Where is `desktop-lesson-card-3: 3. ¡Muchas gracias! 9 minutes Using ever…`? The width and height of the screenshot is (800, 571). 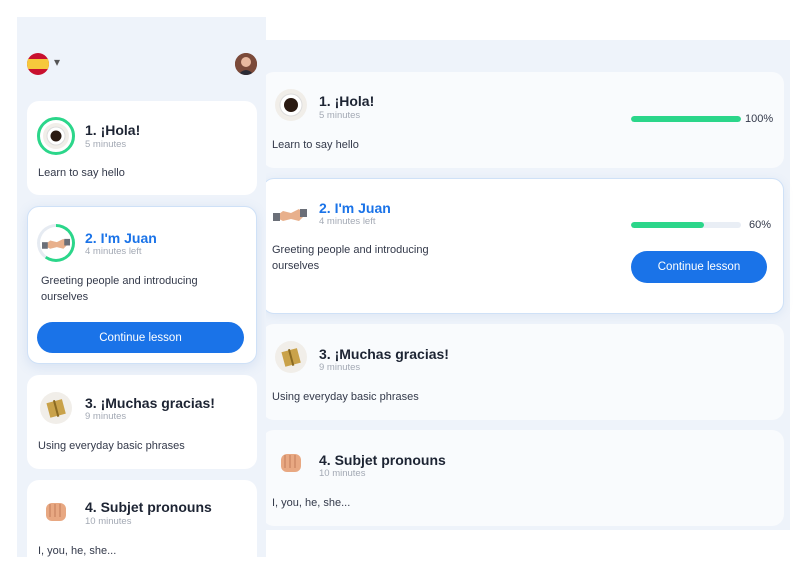 desktop-lesson-card-3: 3. ¡Muchas gracias! 9 minutes Using ever… is located at coordinates (523, 372).